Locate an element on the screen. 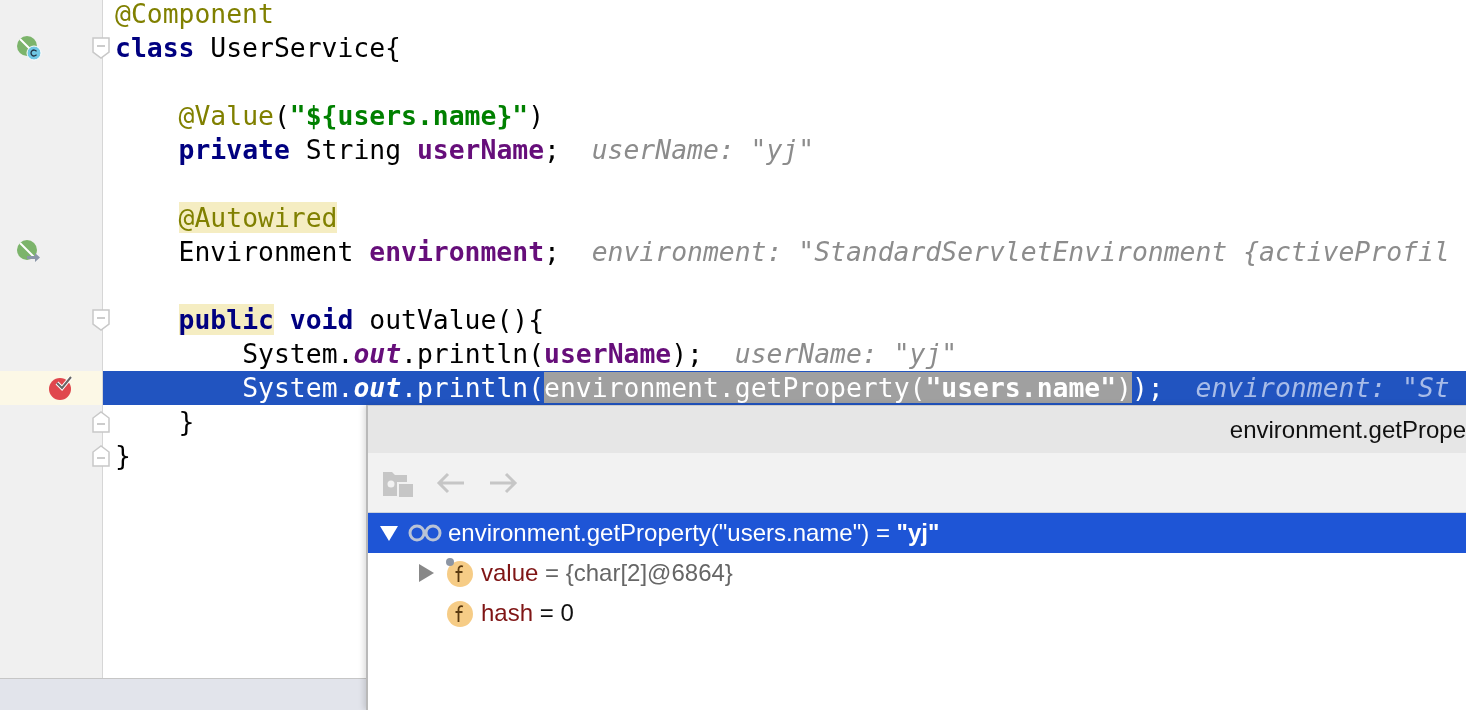 This screenshot has height=710, width=1466. popup-title: environment.getPrope is located at coordinates (1347, 429).